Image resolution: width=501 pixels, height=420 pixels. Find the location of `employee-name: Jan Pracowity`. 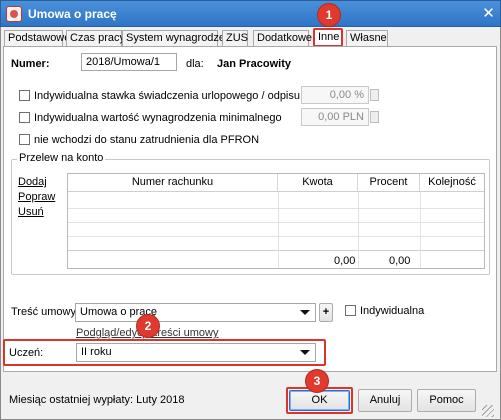

employee-name: Jan Pracowity is located at coordinates (254, 64).